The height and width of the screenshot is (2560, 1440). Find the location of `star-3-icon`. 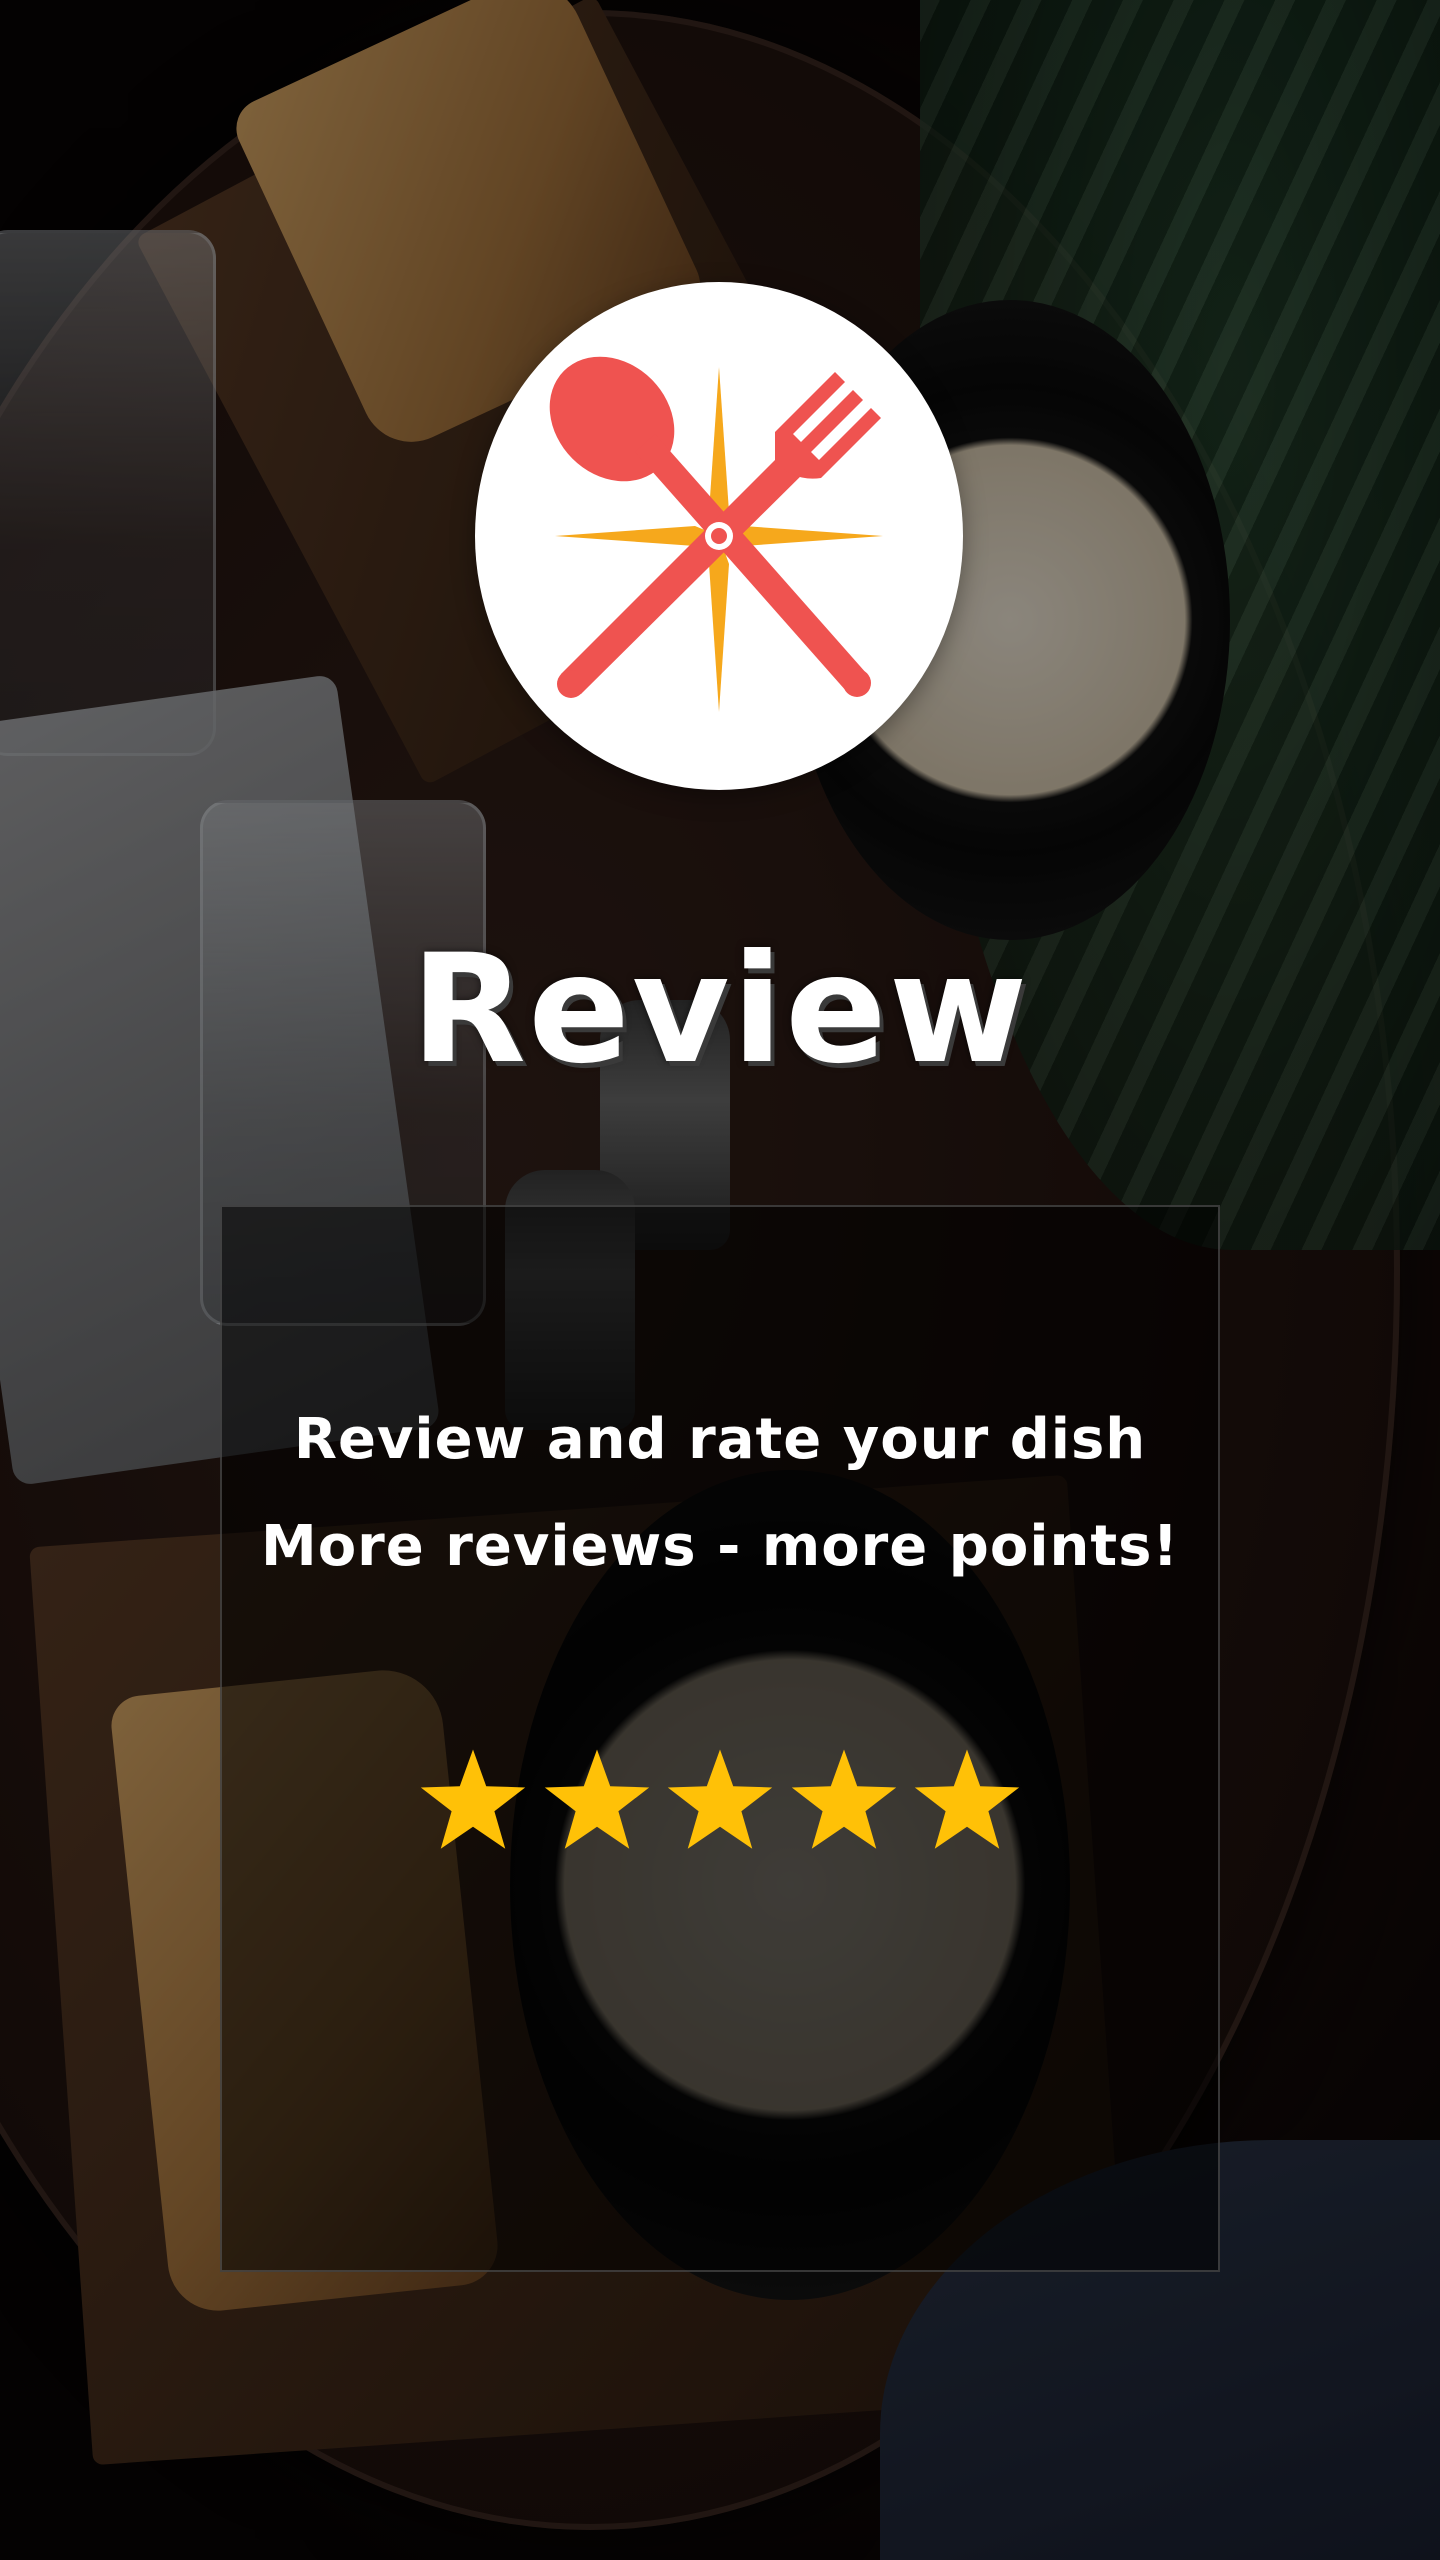

star-3-icon is located at coordinates (720, 1801).